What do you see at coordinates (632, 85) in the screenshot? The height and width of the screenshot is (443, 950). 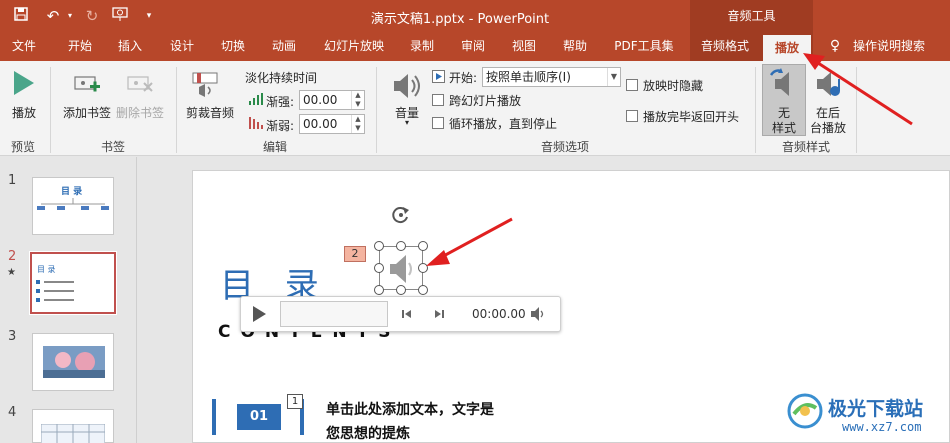 I see `hide-during-show-checkbox` at bounding box center [632, 85].